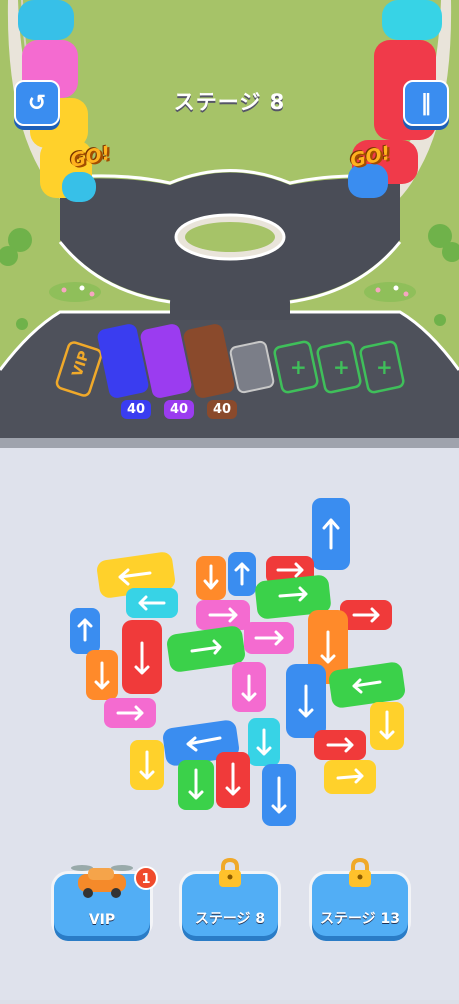 The height and width of the screenshot is (1004, 459). Describe the element at coordinates (222, 409) in the screenshot. I see `slot-count-3: 40` at that location.